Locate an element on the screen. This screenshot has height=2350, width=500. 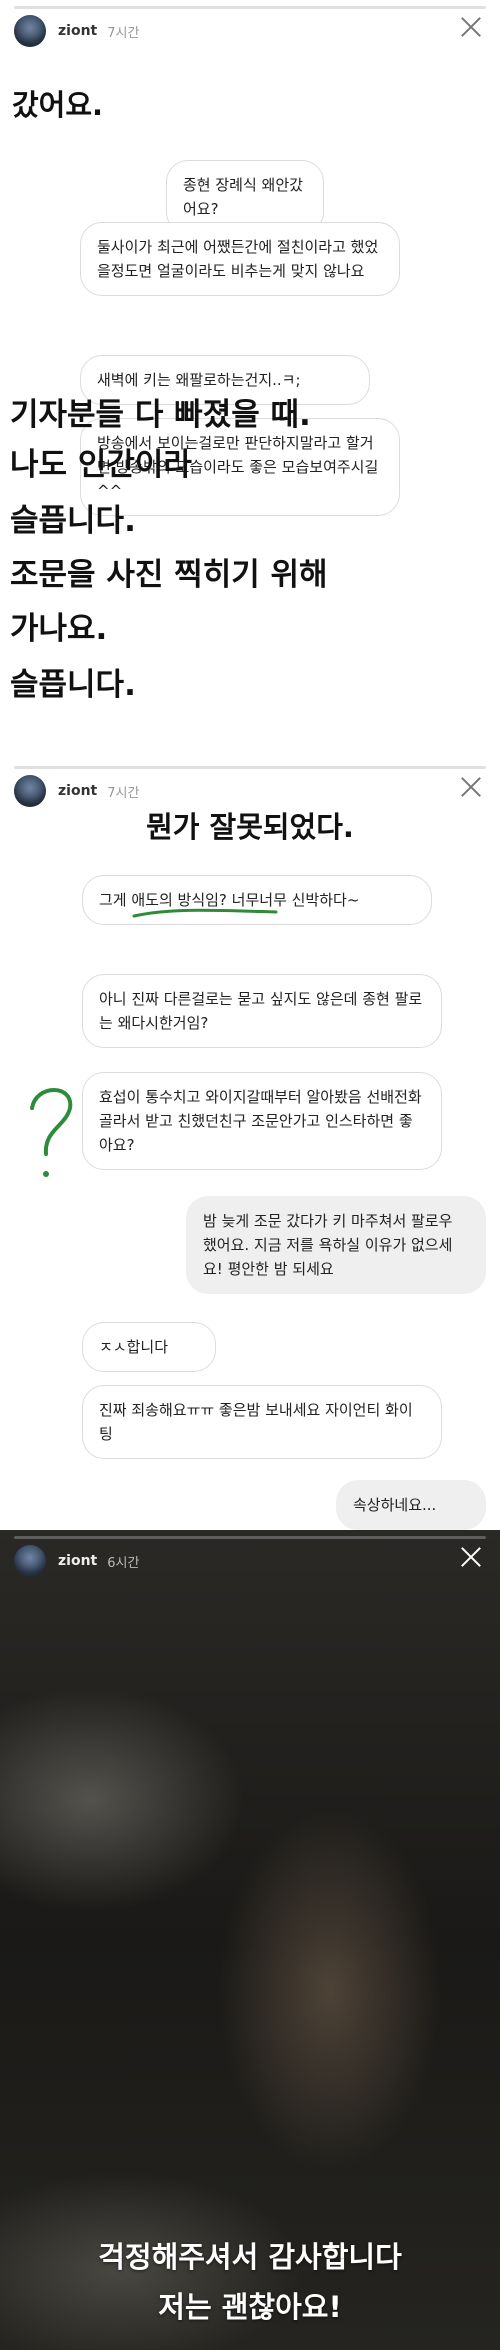
overlay-text-line: 조문을 사진 찍히기 위해 is located at coordinates (169, 575).